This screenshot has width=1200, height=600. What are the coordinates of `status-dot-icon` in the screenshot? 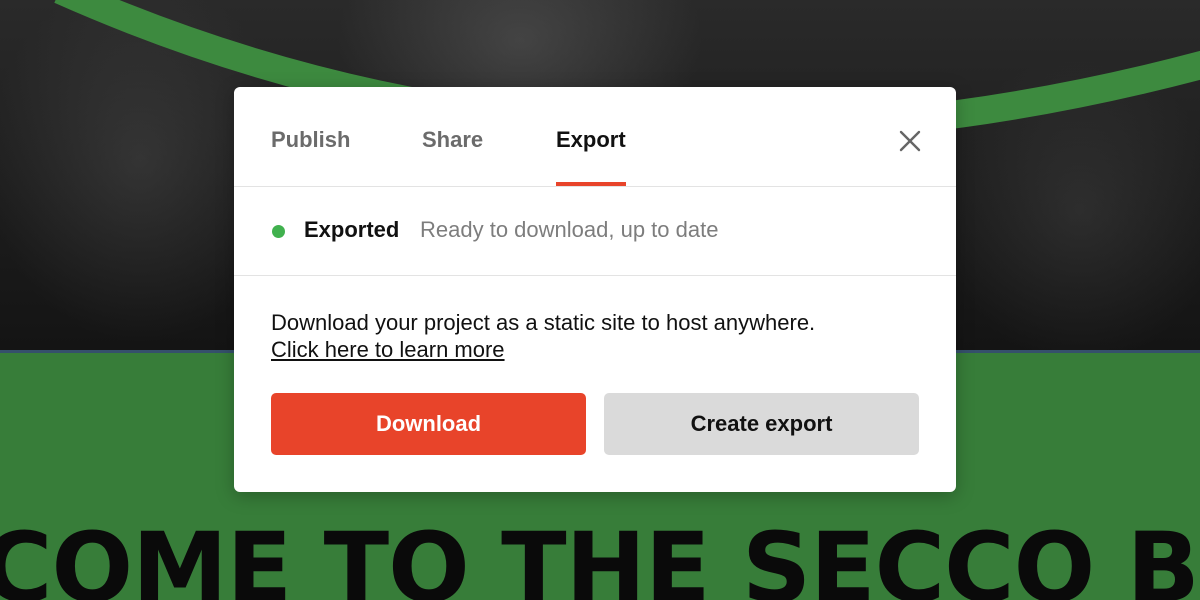 It's located at (278, 231).